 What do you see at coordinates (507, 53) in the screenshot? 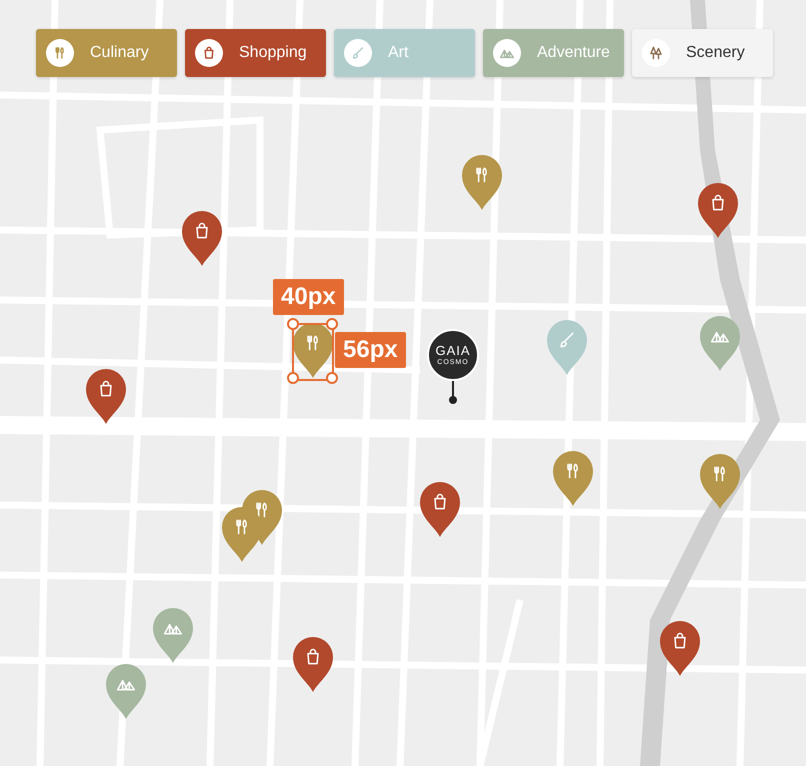
I see `adventure-icon` at bounding box center [507, 53].